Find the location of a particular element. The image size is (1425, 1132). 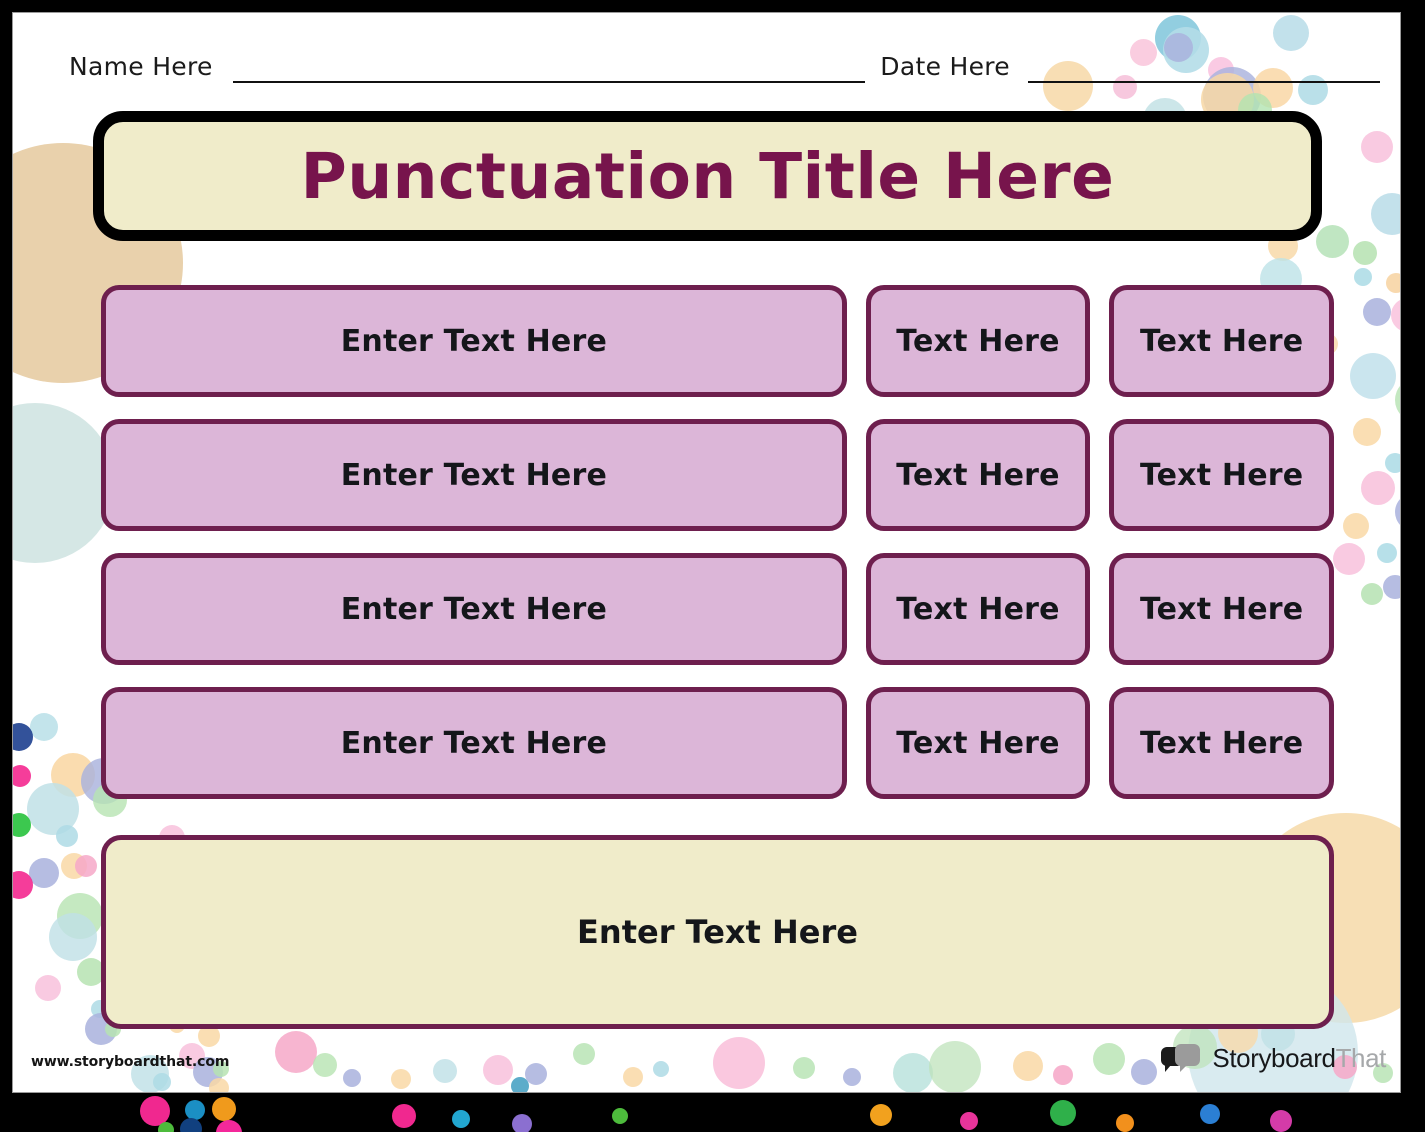

brand-secondary-text: That is located at coordinates (1361, 1058).